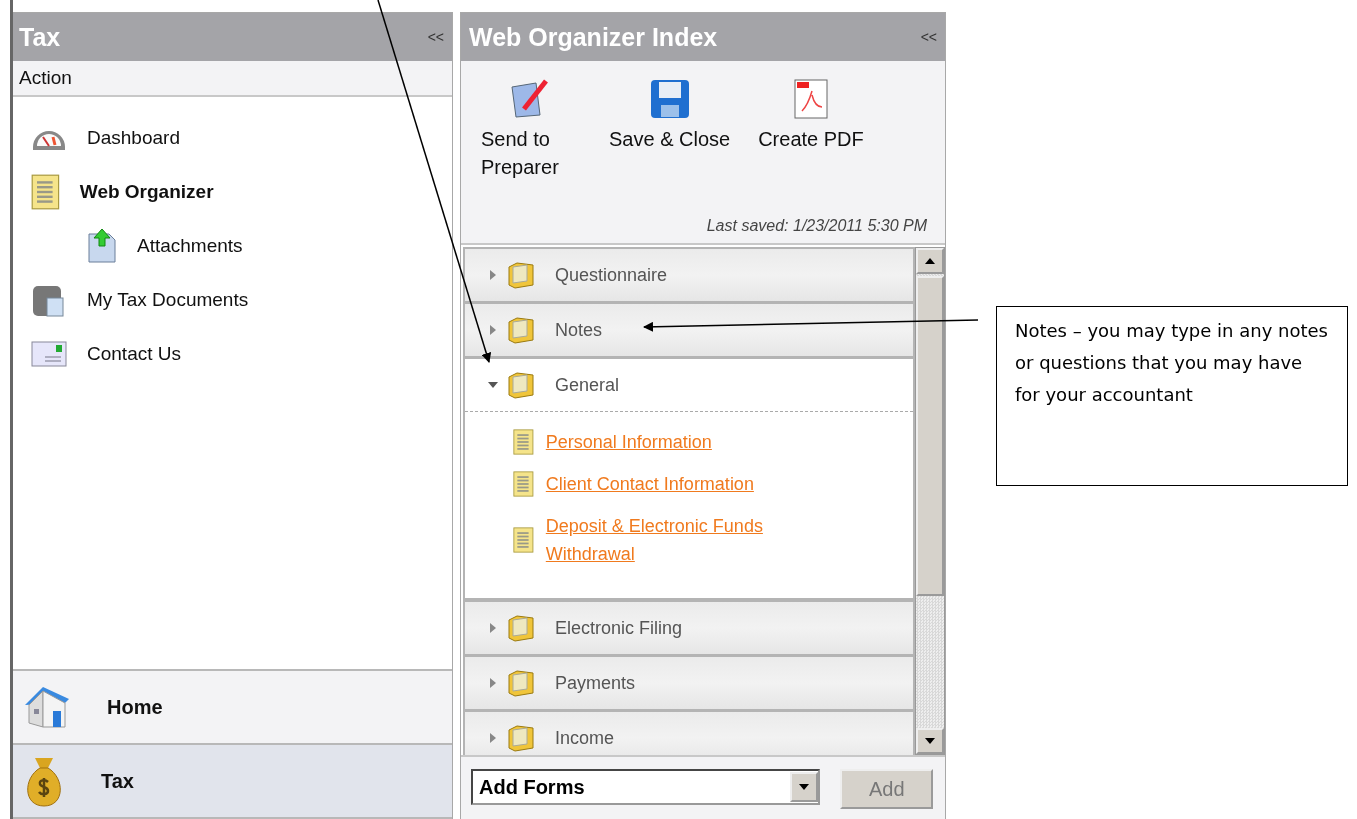  I want to click on tree-section: General, so click(689, 385).